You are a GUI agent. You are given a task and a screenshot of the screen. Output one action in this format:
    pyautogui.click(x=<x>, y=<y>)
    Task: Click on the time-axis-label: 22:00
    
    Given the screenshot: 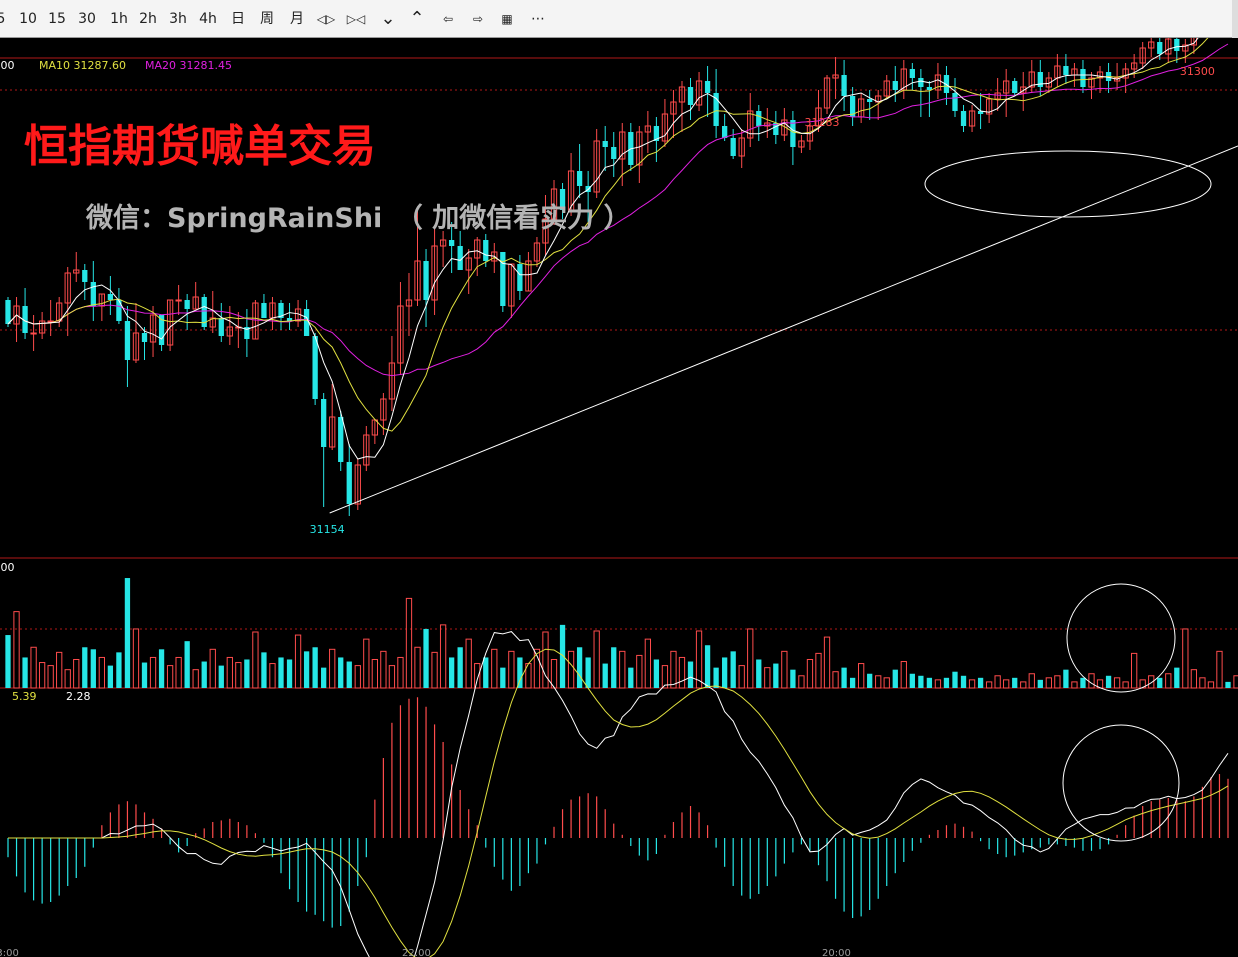 What is the action you would take?
    pyautogui.click(x=416, y=952)
    